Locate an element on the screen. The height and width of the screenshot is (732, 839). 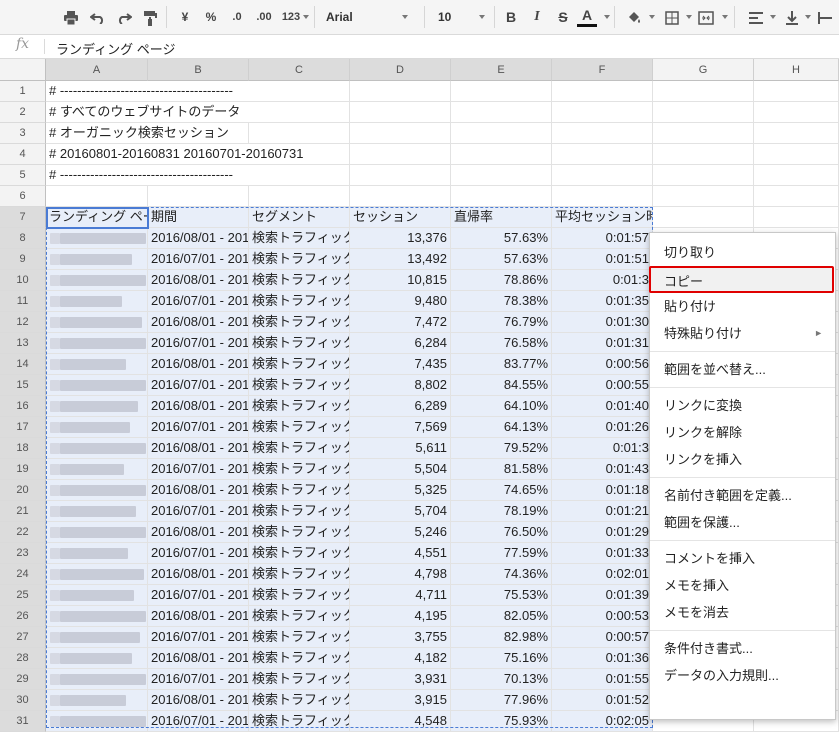
cell-a12 is located at coordinates (97, 322).